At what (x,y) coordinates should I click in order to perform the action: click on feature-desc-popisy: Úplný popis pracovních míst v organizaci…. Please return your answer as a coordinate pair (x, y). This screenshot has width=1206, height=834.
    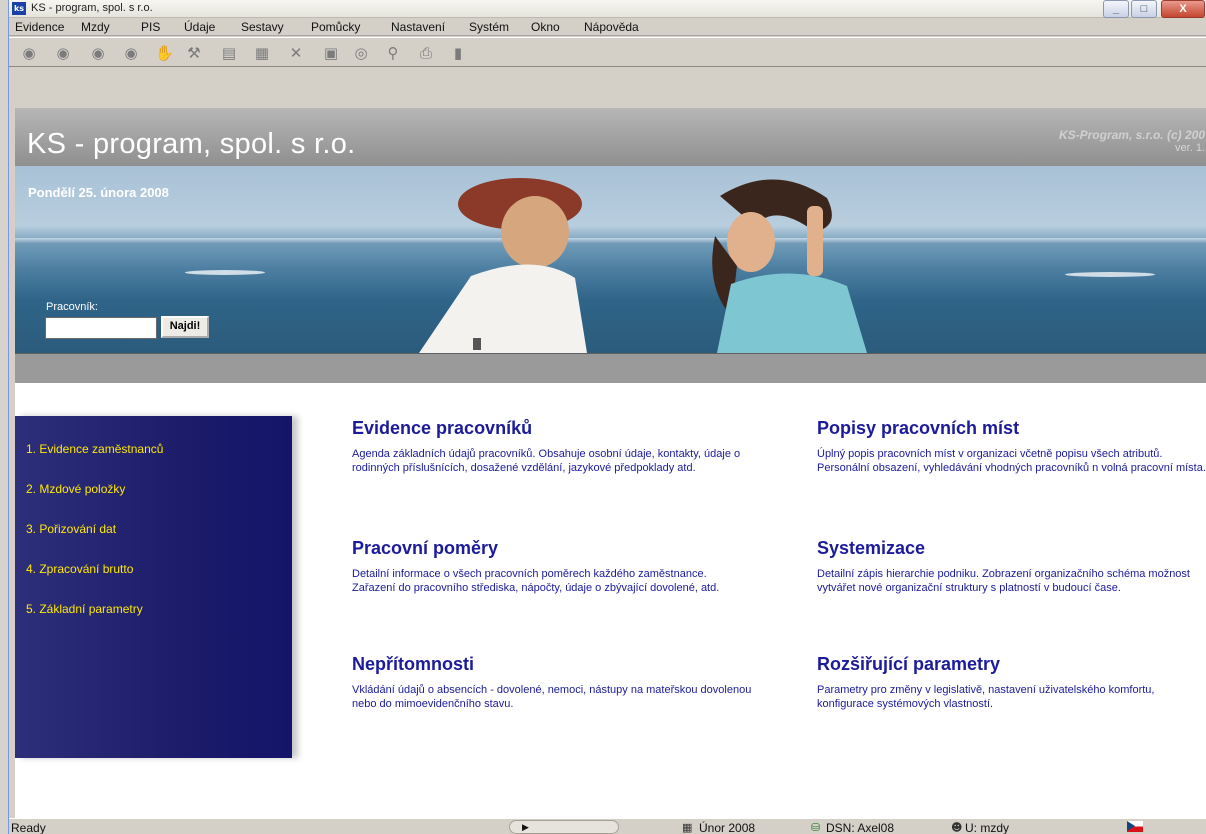
    Looking at the image, I should click on (1011, 461).